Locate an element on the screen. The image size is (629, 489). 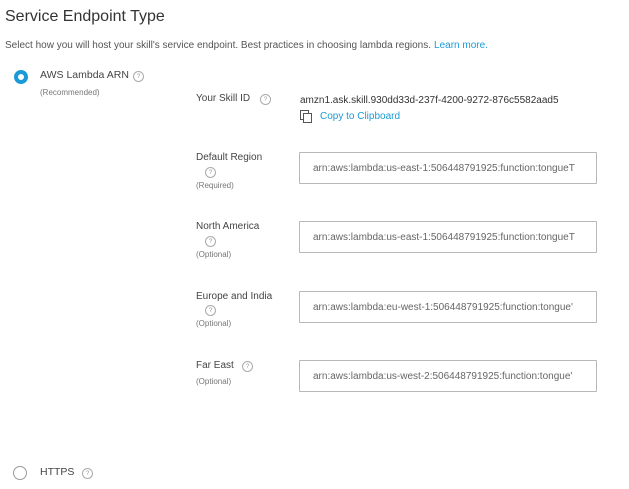
europe-india-label: Europe and India is located at coordinates (234, 296).